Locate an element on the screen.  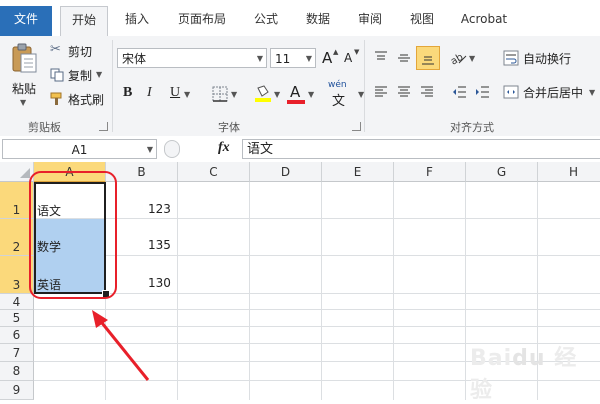
column-header-c: C is located at coordinates (214, 172).